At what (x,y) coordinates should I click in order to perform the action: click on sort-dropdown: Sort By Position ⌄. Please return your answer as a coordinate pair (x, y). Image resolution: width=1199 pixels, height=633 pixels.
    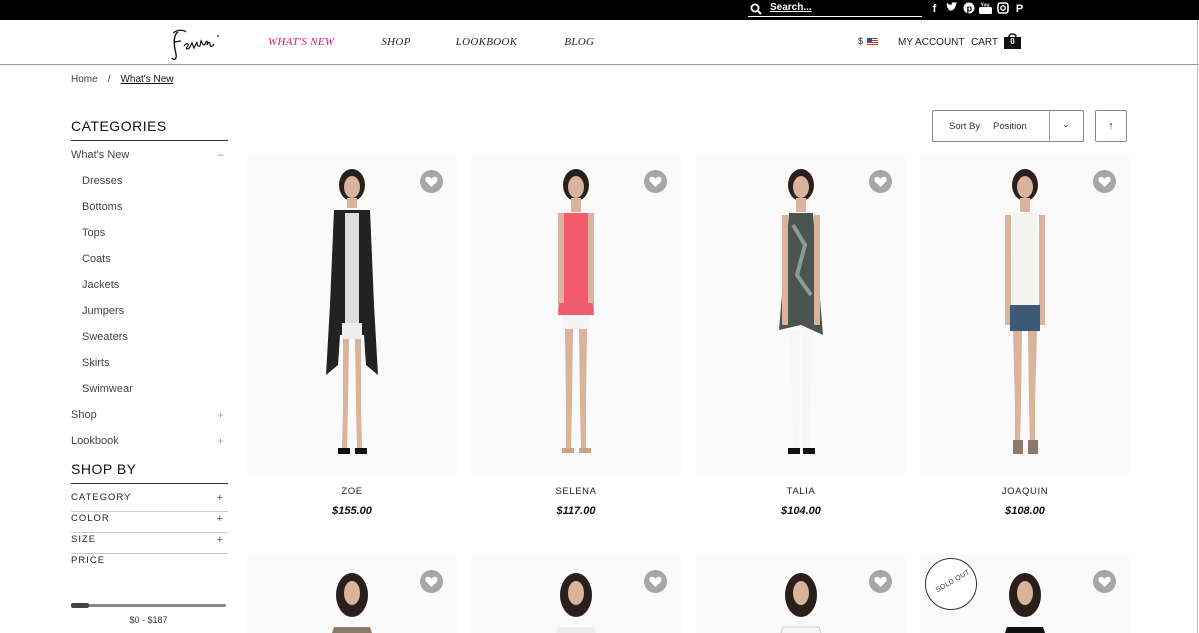
    Looking at the image, I should click on (1008, 126).